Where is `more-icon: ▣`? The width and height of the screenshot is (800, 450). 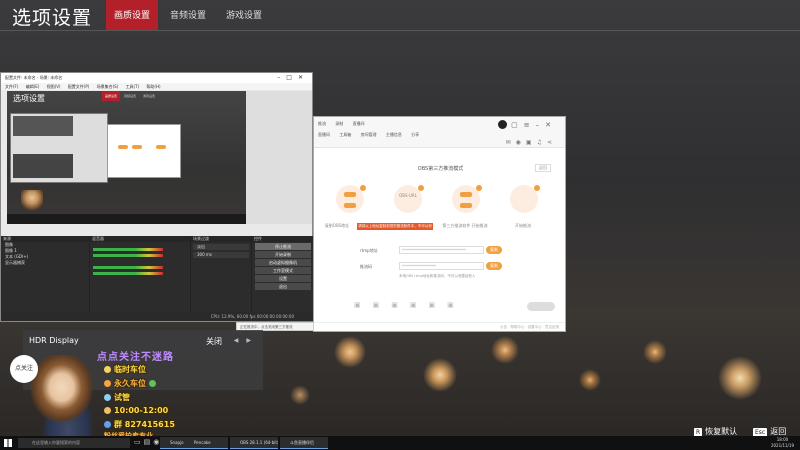 more-icon: ▣ is located at coordinates (456, 305).